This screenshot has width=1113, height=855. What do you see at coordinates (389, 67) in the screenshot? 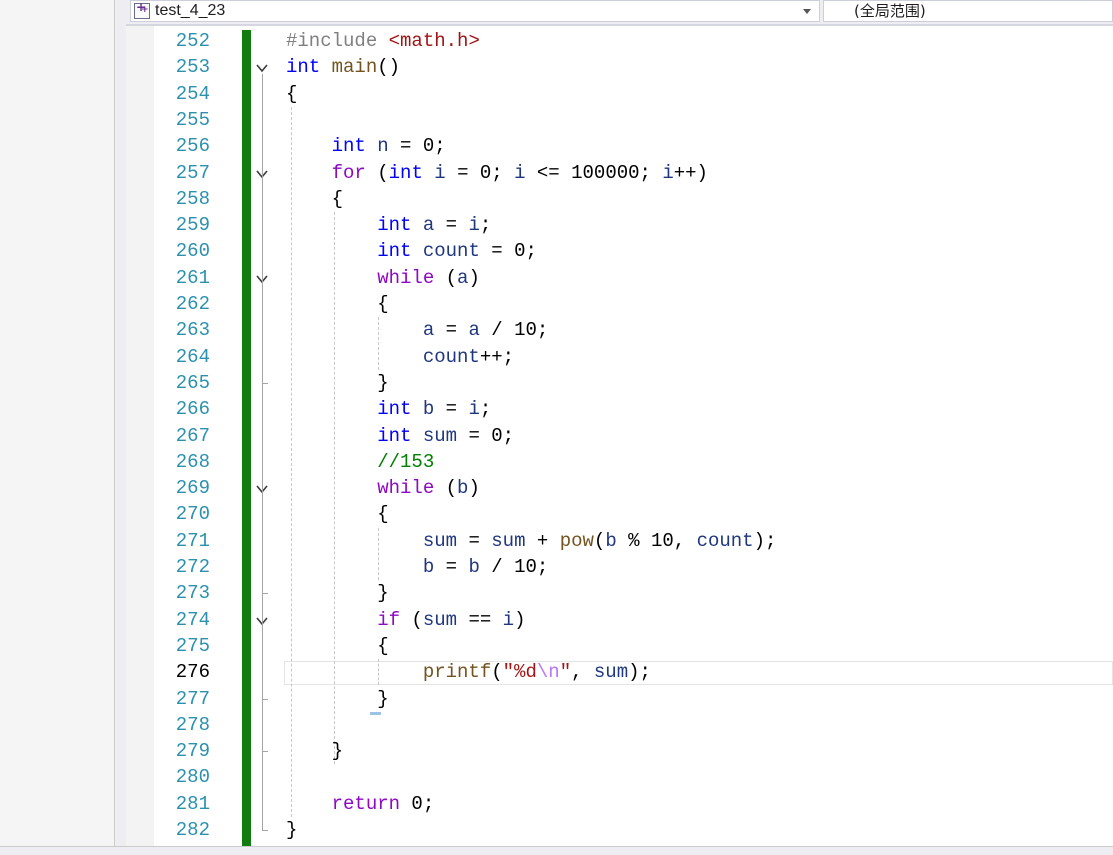
I see `code-token-plain: ()` at bounding box center [389, 67].